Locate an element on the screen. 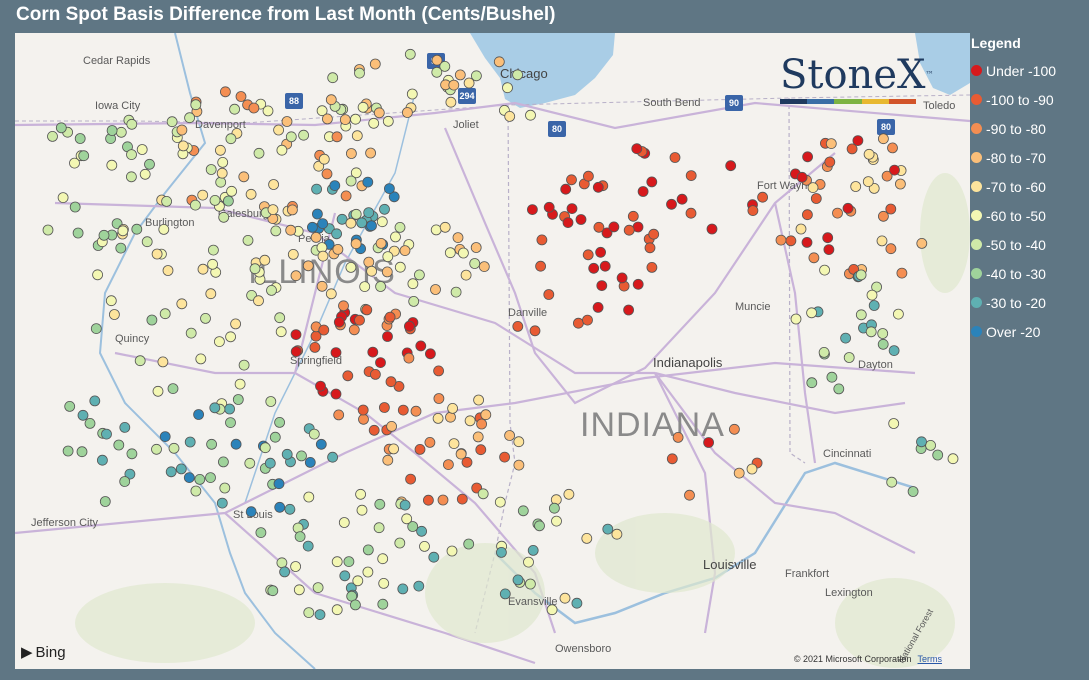 The image size is (1089, 680). legend-item: Under -100 is located at coordinates (1030, 70).